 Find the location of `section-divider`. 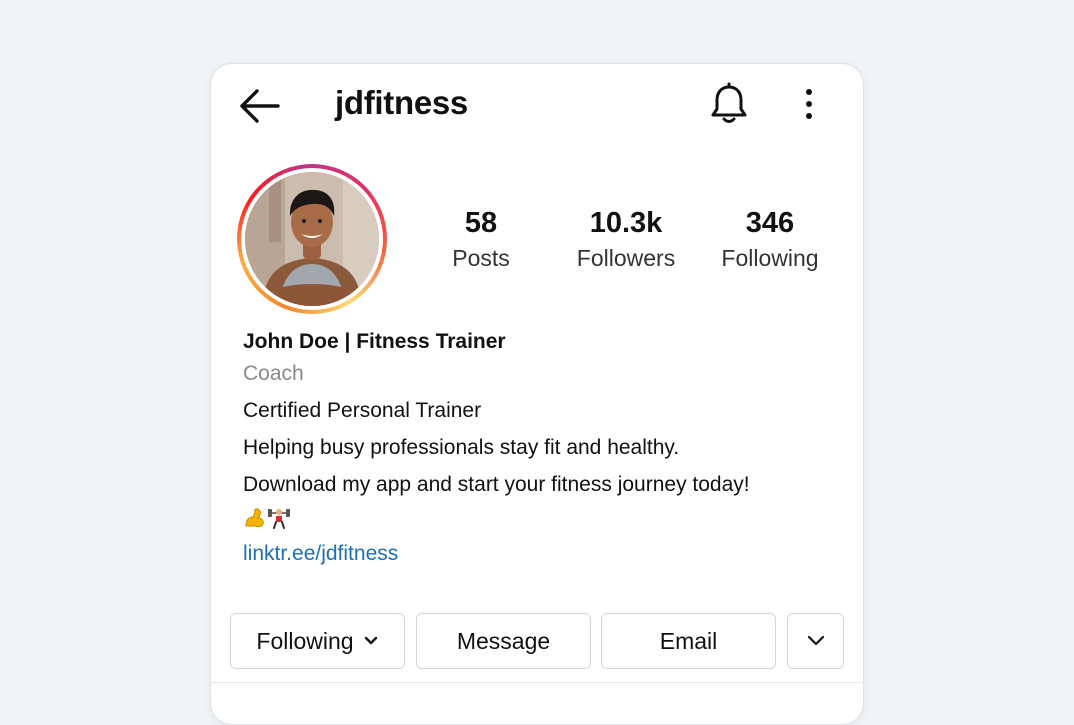

section-divider is located at coordinates (537, 682).